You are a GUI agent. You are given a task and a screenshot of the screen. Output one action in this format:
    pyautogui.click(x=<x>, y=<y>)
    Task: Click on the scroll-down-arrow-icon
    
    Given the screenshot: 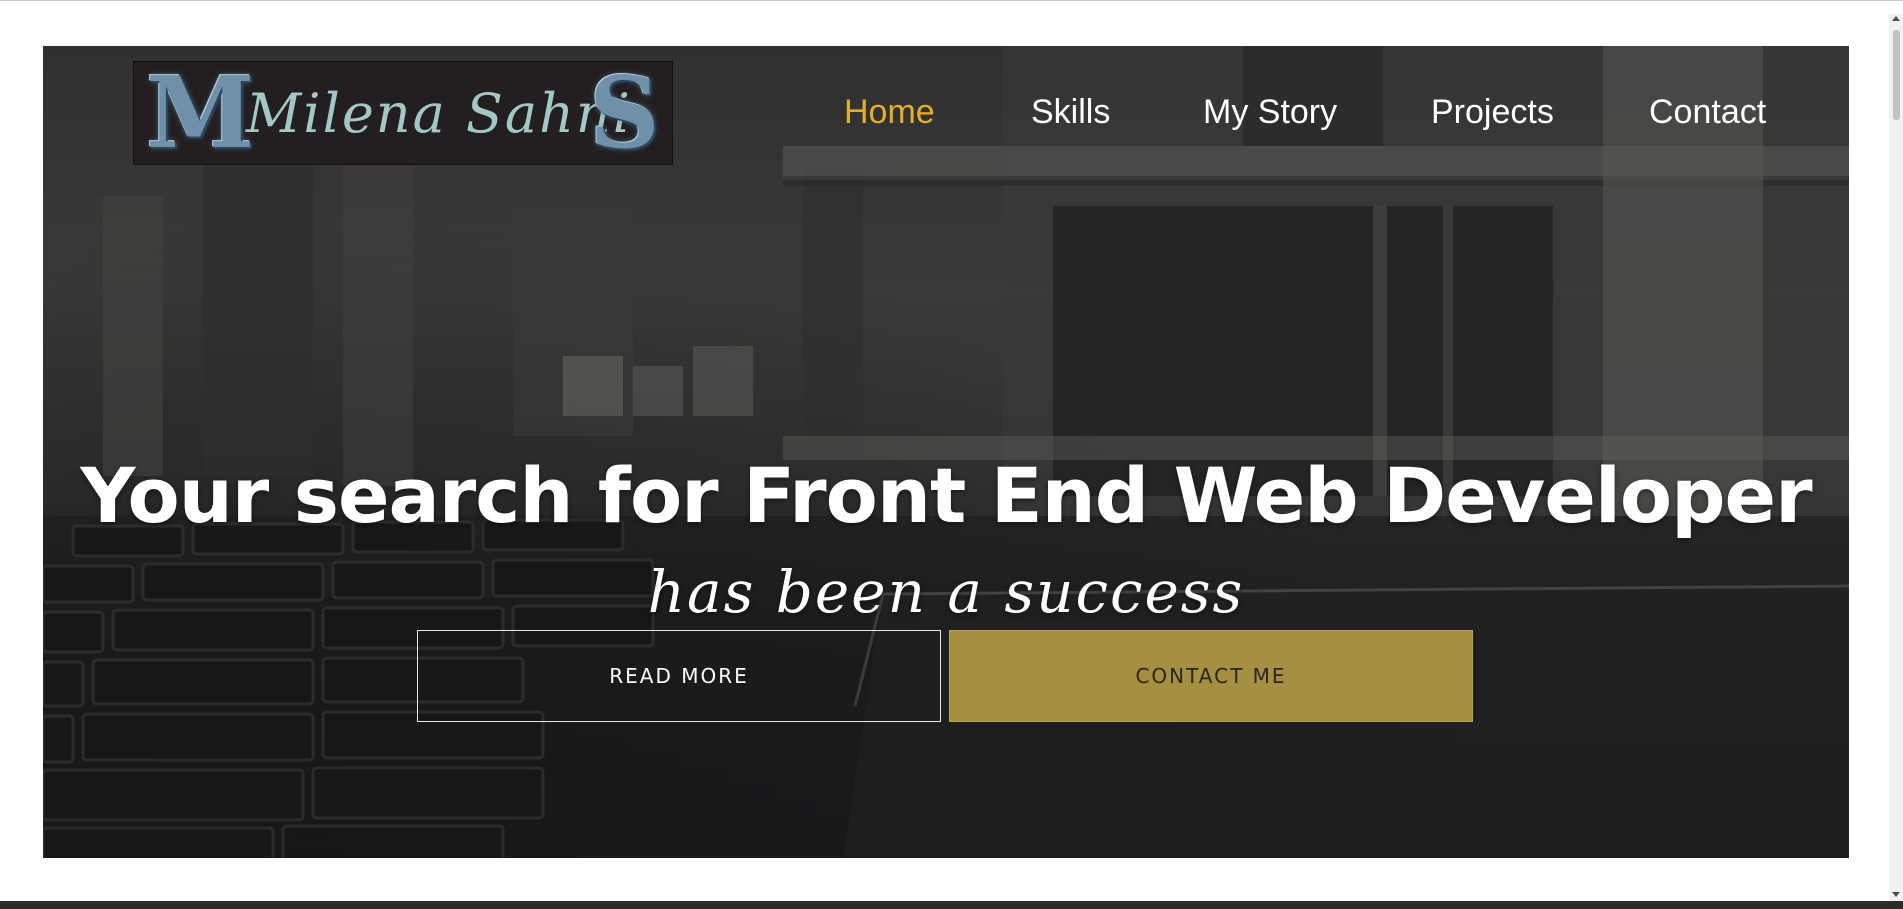 What is the action you would take?
    pyautogui.click(x=1896, y=894)
    